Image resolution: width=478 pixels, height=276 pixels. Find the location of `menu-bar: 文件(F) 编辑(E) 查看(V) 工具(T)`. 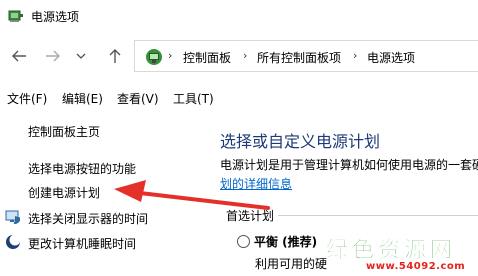

menu-bar: 文件(F) 编辑(E) 查看(V) 工具(T) is located at coordinates (239, 98).